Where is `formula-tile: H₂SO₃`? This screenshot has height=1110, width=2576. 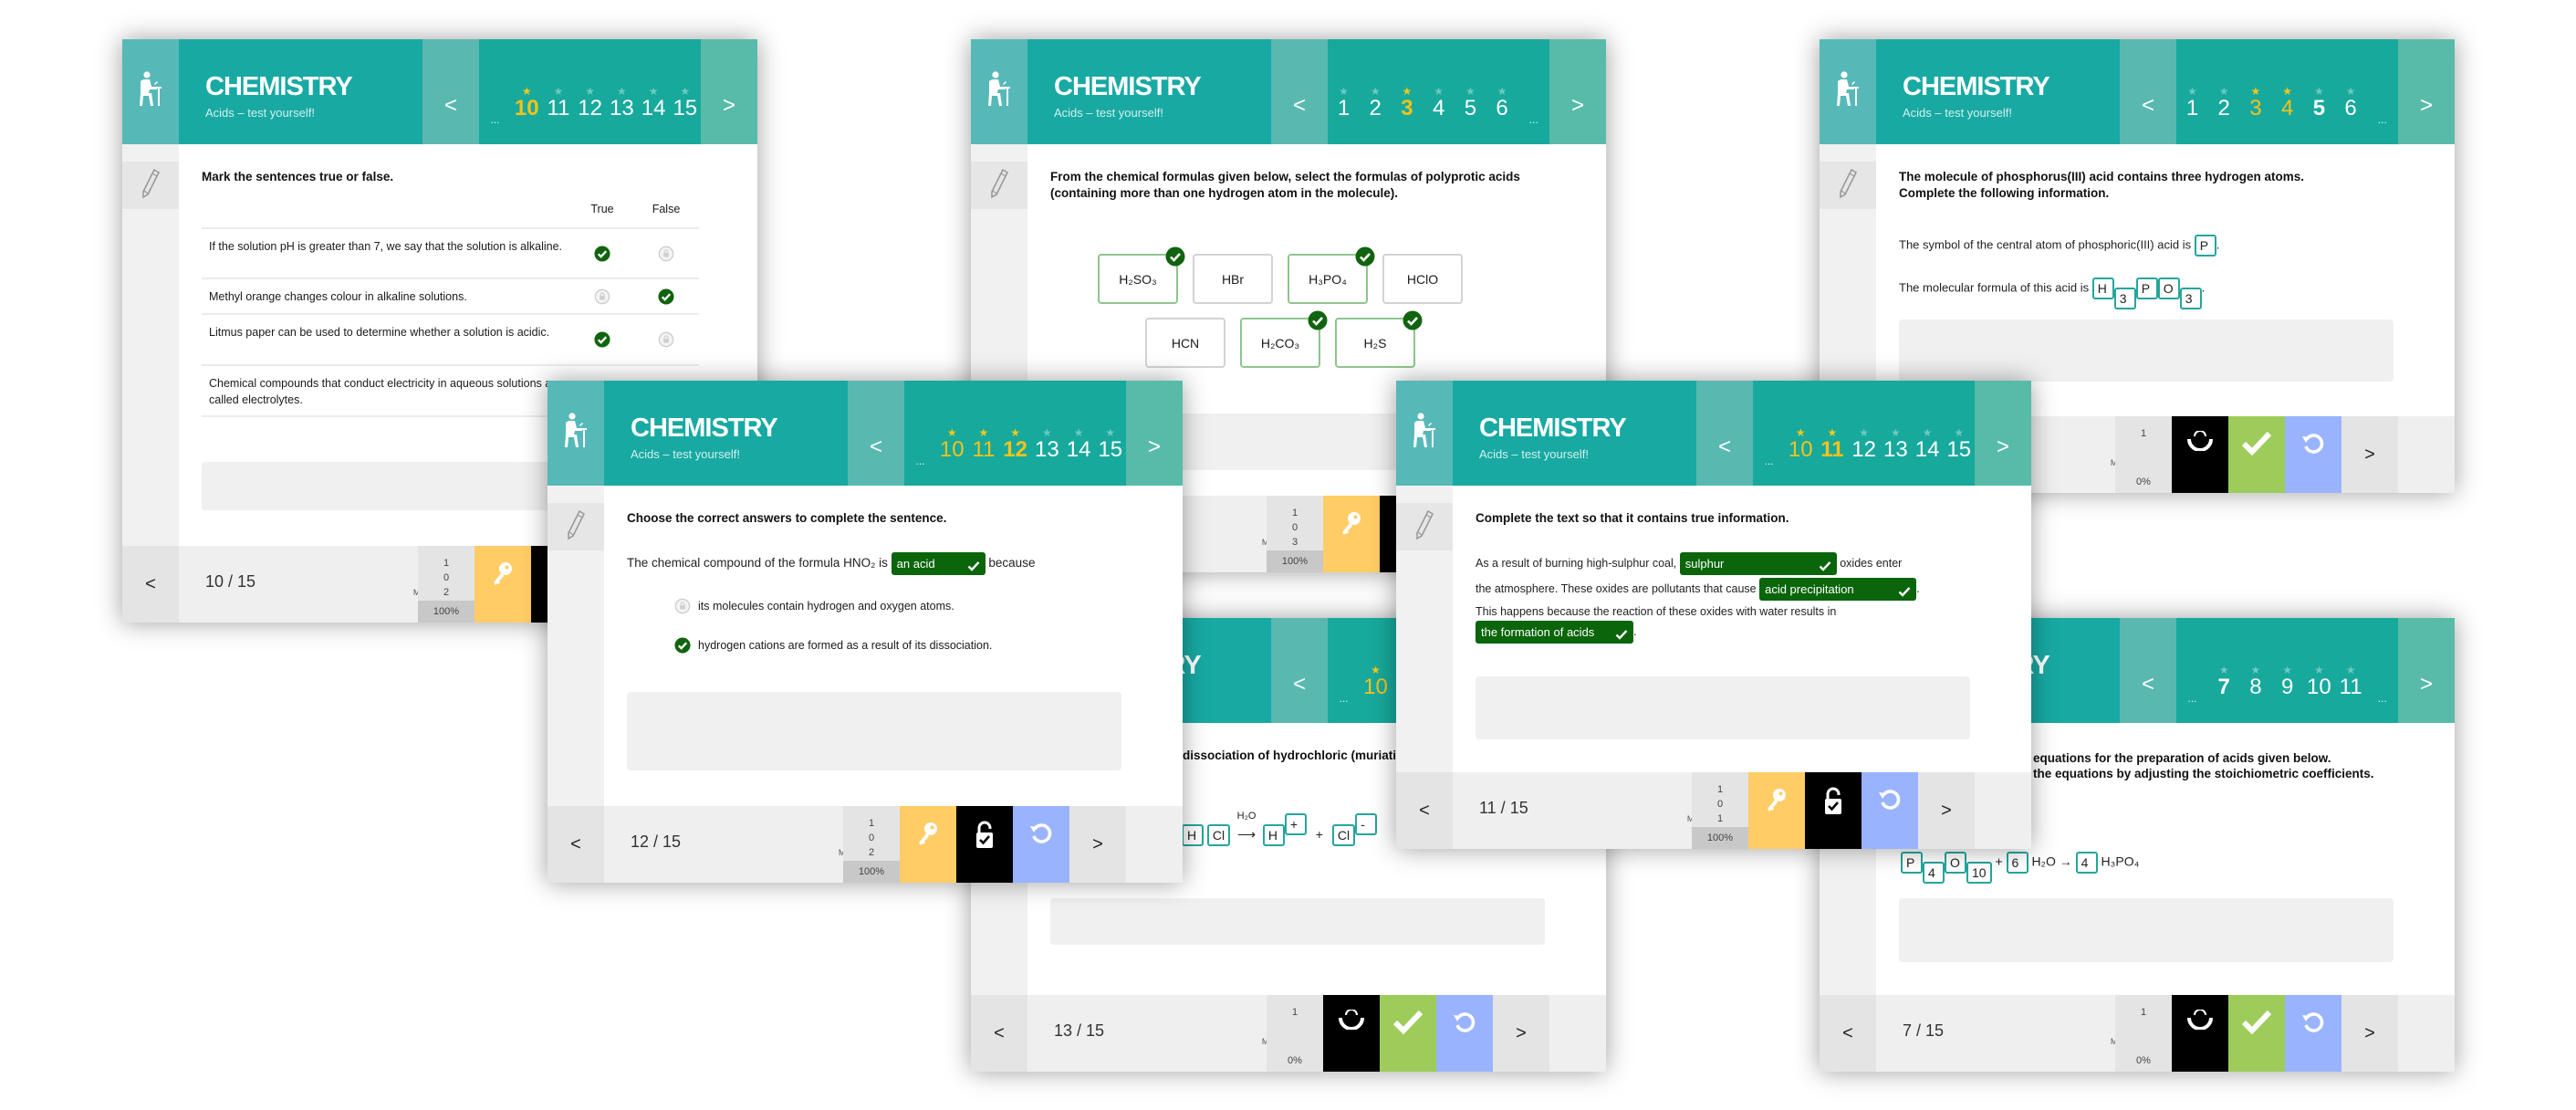
formula-tile: H₂SO₃ is located at coordinates (1141, 275).